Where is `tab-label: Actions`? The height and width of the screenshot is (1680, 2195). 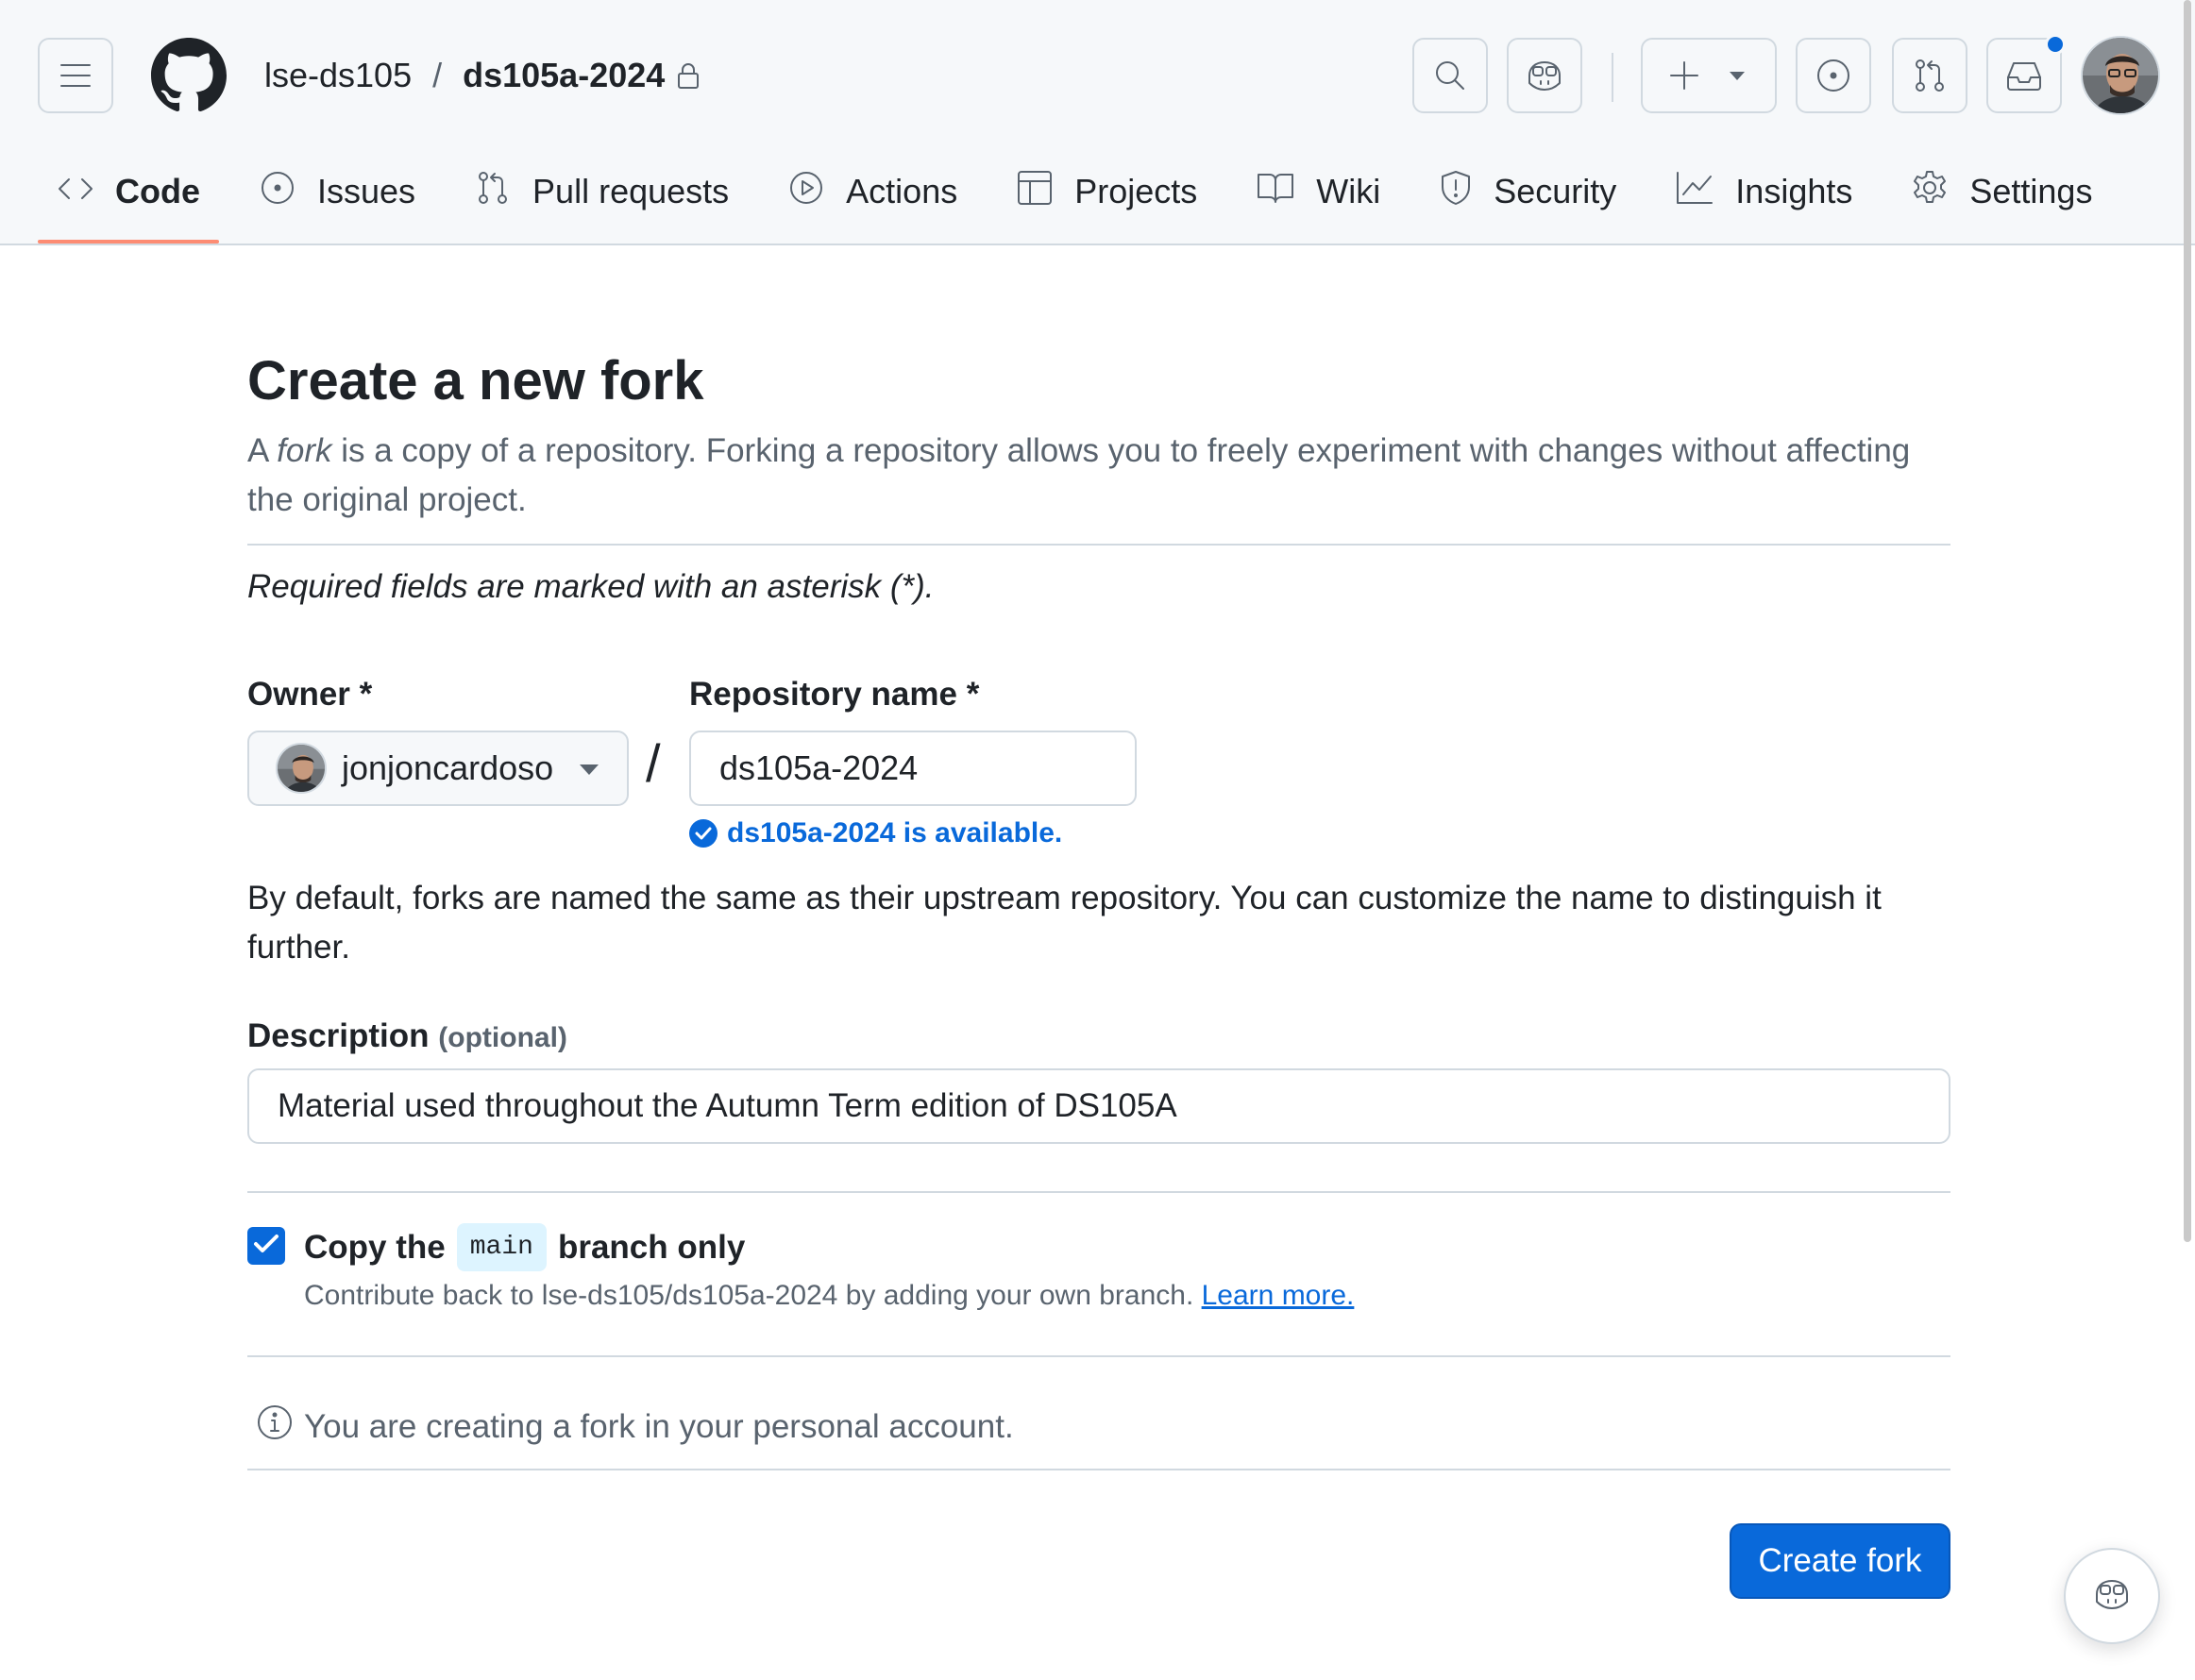 tab-label: Actions is located at coordinates (902, 191).